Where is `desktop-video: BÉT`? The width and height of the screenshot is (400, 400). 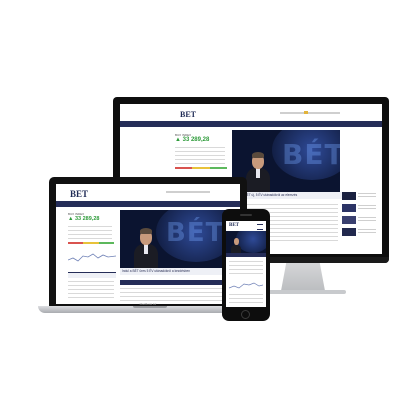
desktop-video: BÉT is located at coordinates (286, 161).